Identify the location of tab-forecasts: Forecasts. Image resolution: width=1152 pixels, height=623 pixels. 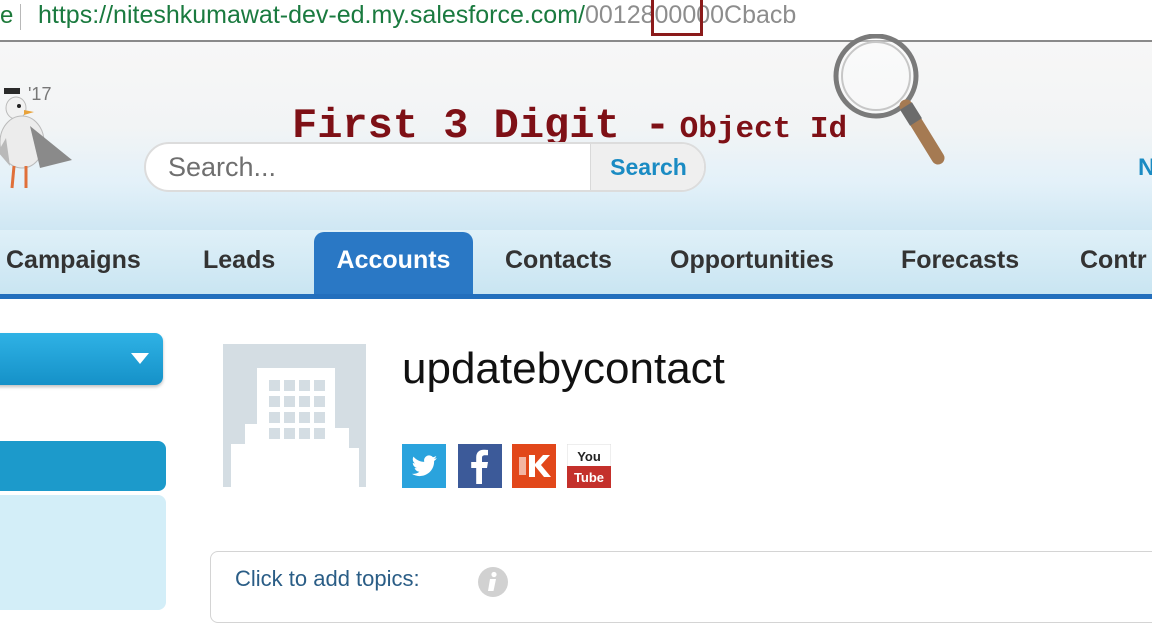
(960, 260).